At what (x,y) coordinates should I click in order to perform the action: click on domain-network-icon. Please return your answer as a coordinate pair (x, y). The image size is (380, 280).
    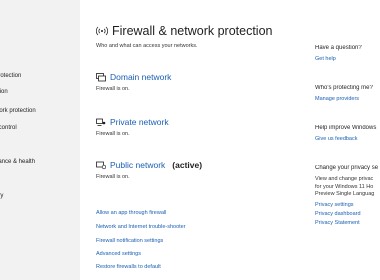
    Looking at the image, I should click on (101, 76).